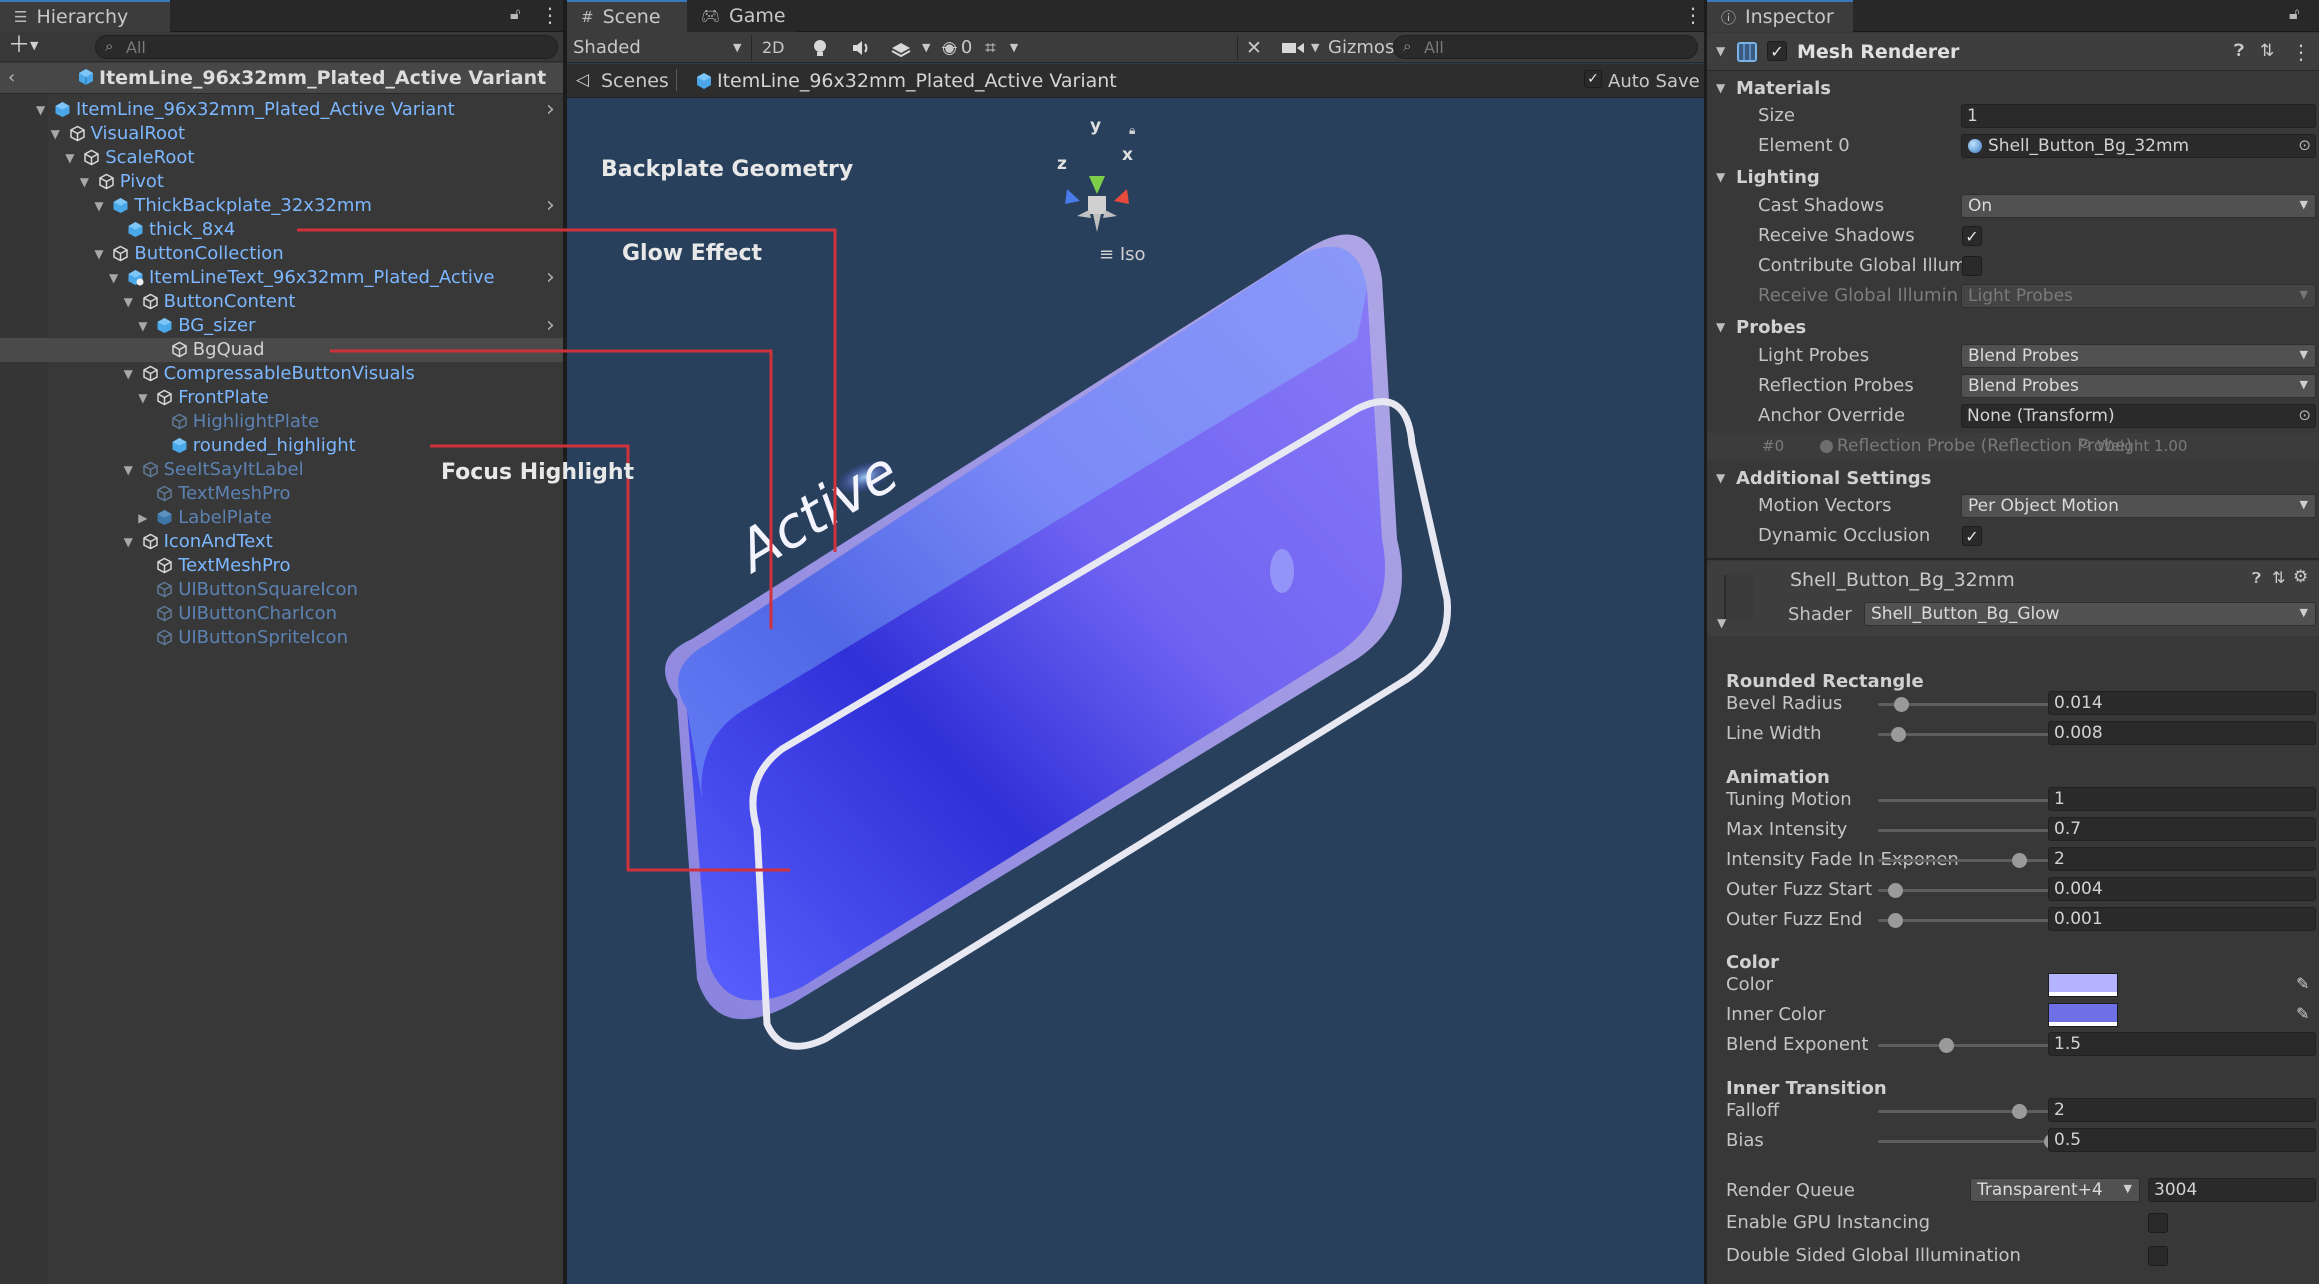 The width and height of the screenshot is (2319, 1284). Describe the element at coordinates (2300, 577) in the screenshot. I see `settings-gear-icon: ⚙` at that location.